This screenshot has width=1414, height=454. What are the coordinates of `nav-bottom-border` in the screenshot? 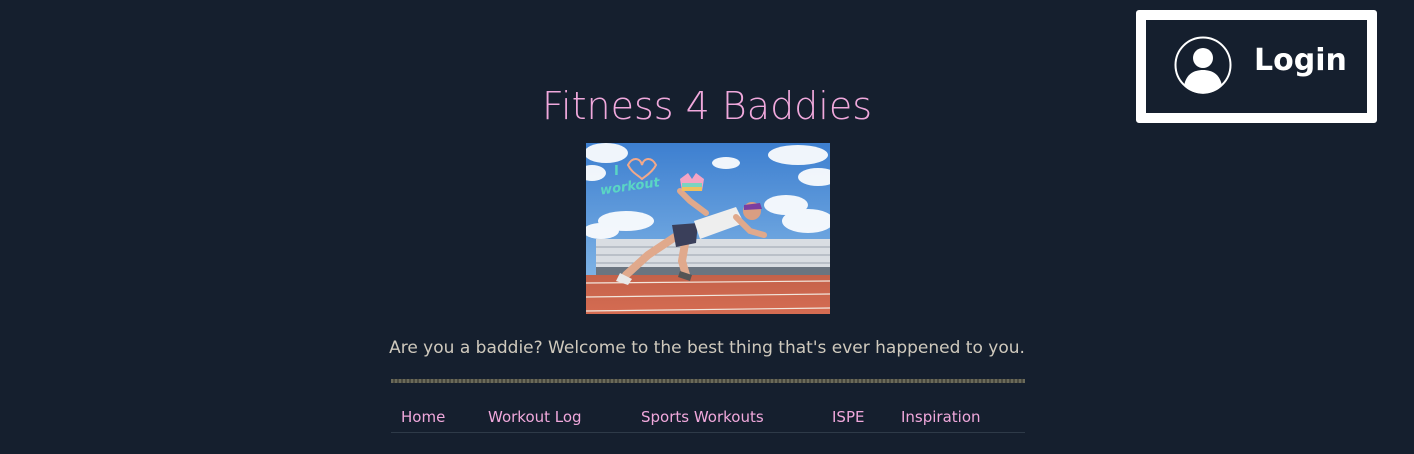 It's located at (708, 432).